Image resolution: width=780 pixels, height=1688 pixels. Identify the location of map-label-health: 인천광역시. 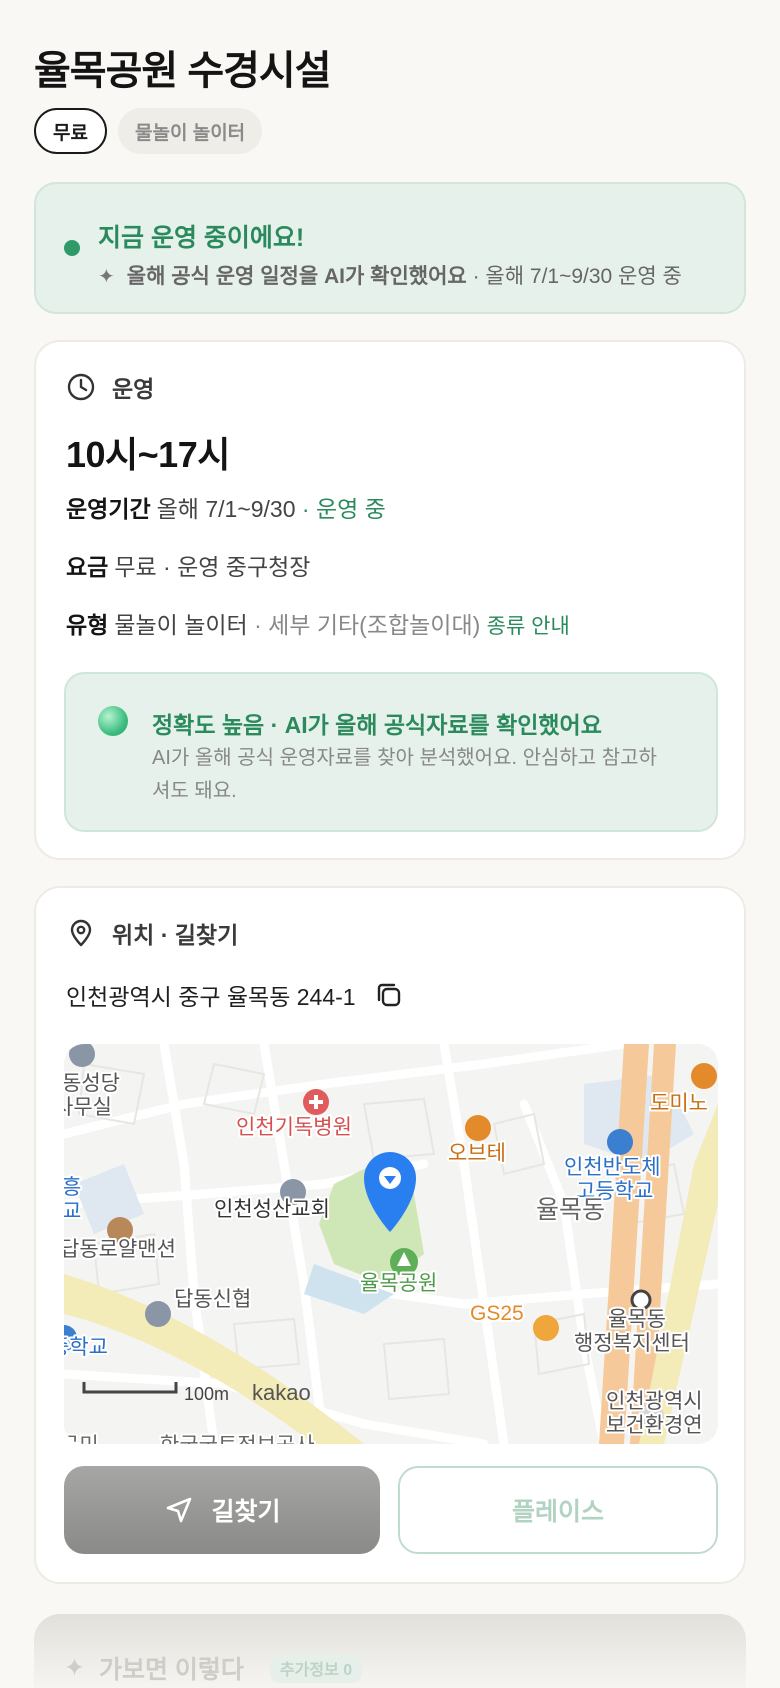
(654, 1401).